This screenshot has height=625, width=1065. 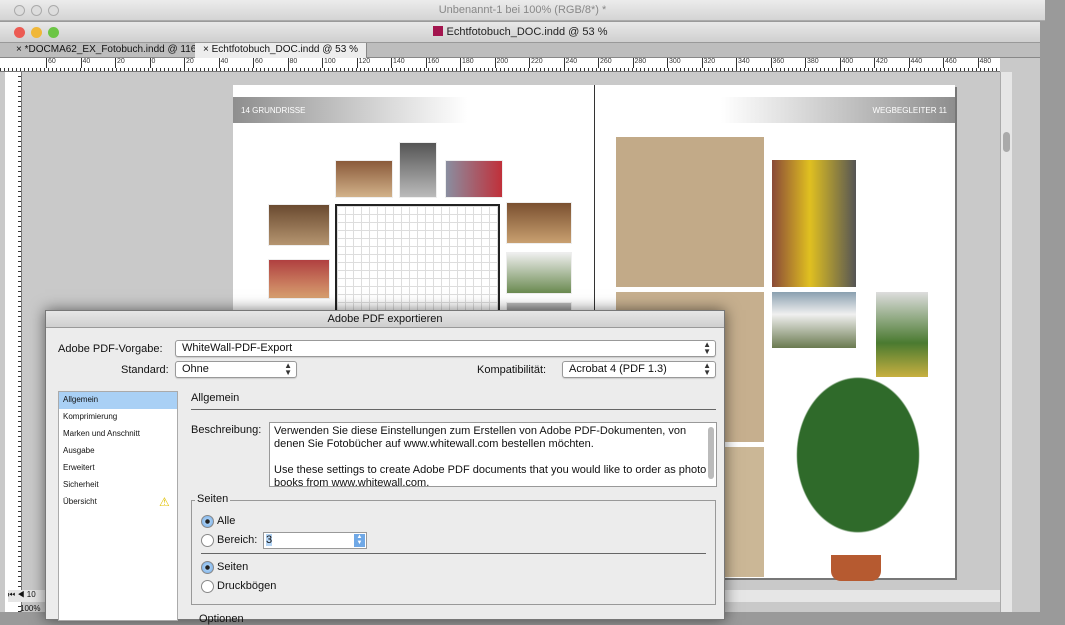 What do you see at coordinates (164, 502) in the screenshot?
I see `warning-icon: ⚠` at bounding box center [164, 502].